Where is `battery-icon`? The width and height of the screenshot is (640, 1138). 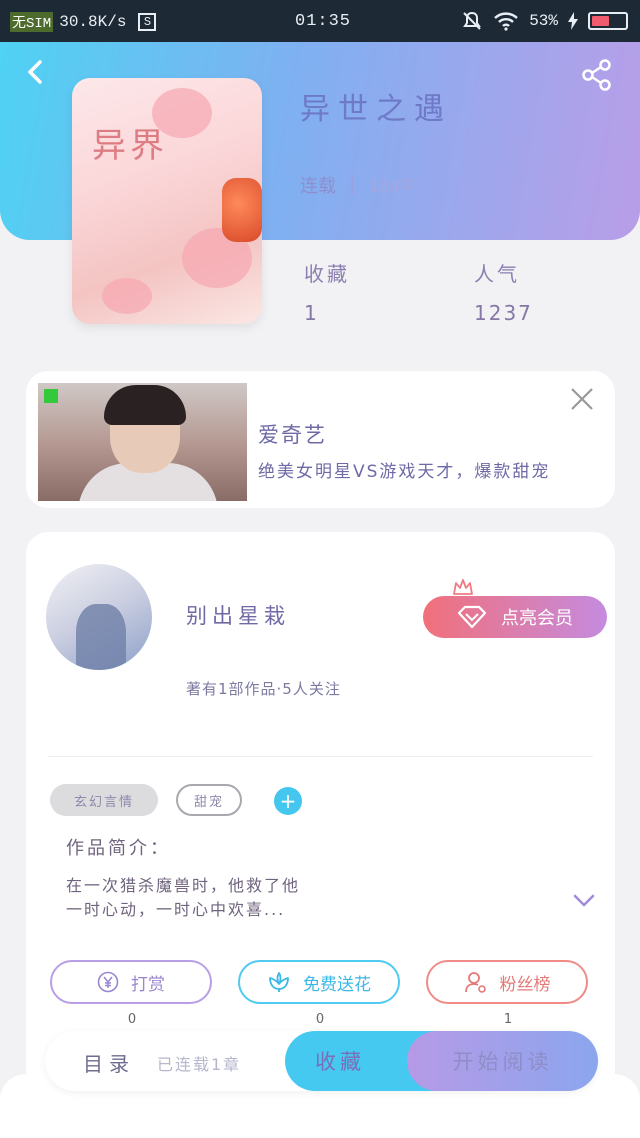 battery-icon is located at coordinates (608, 21).